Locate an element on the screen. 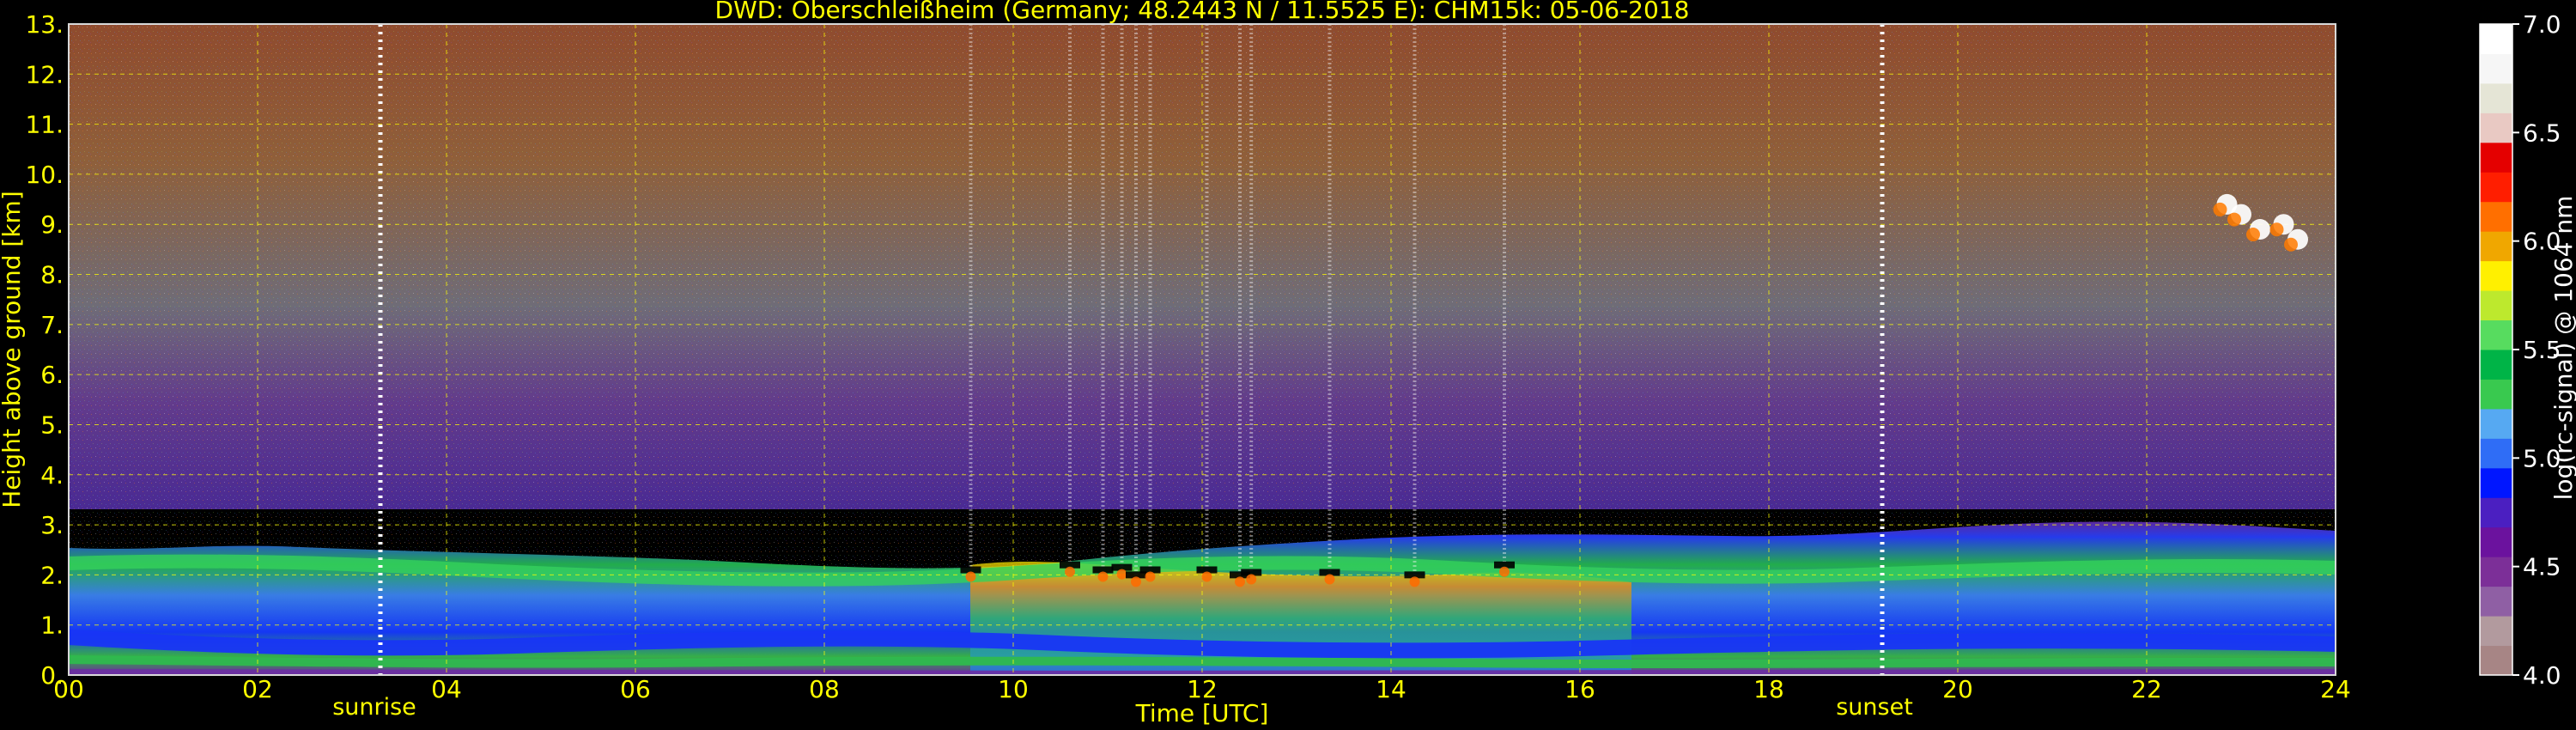  x-tick-label: 06 is located at coordinates (636, 689).